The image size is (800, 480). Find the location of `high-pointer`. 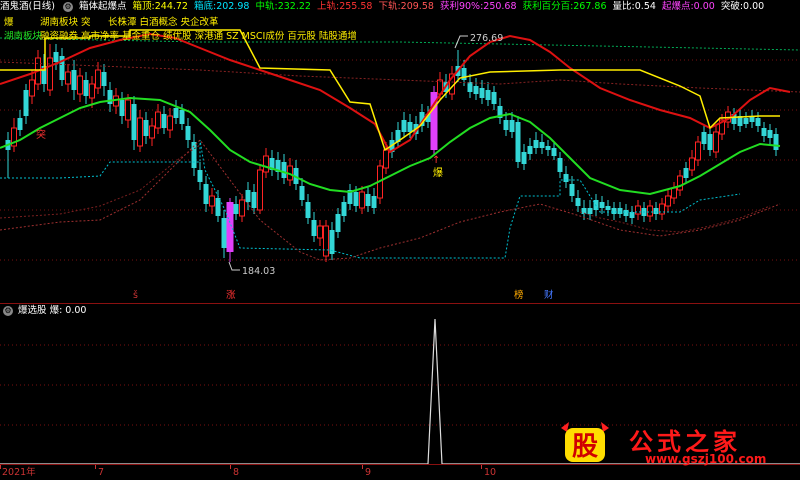

high-pointer is located at coordinates (461, 42).